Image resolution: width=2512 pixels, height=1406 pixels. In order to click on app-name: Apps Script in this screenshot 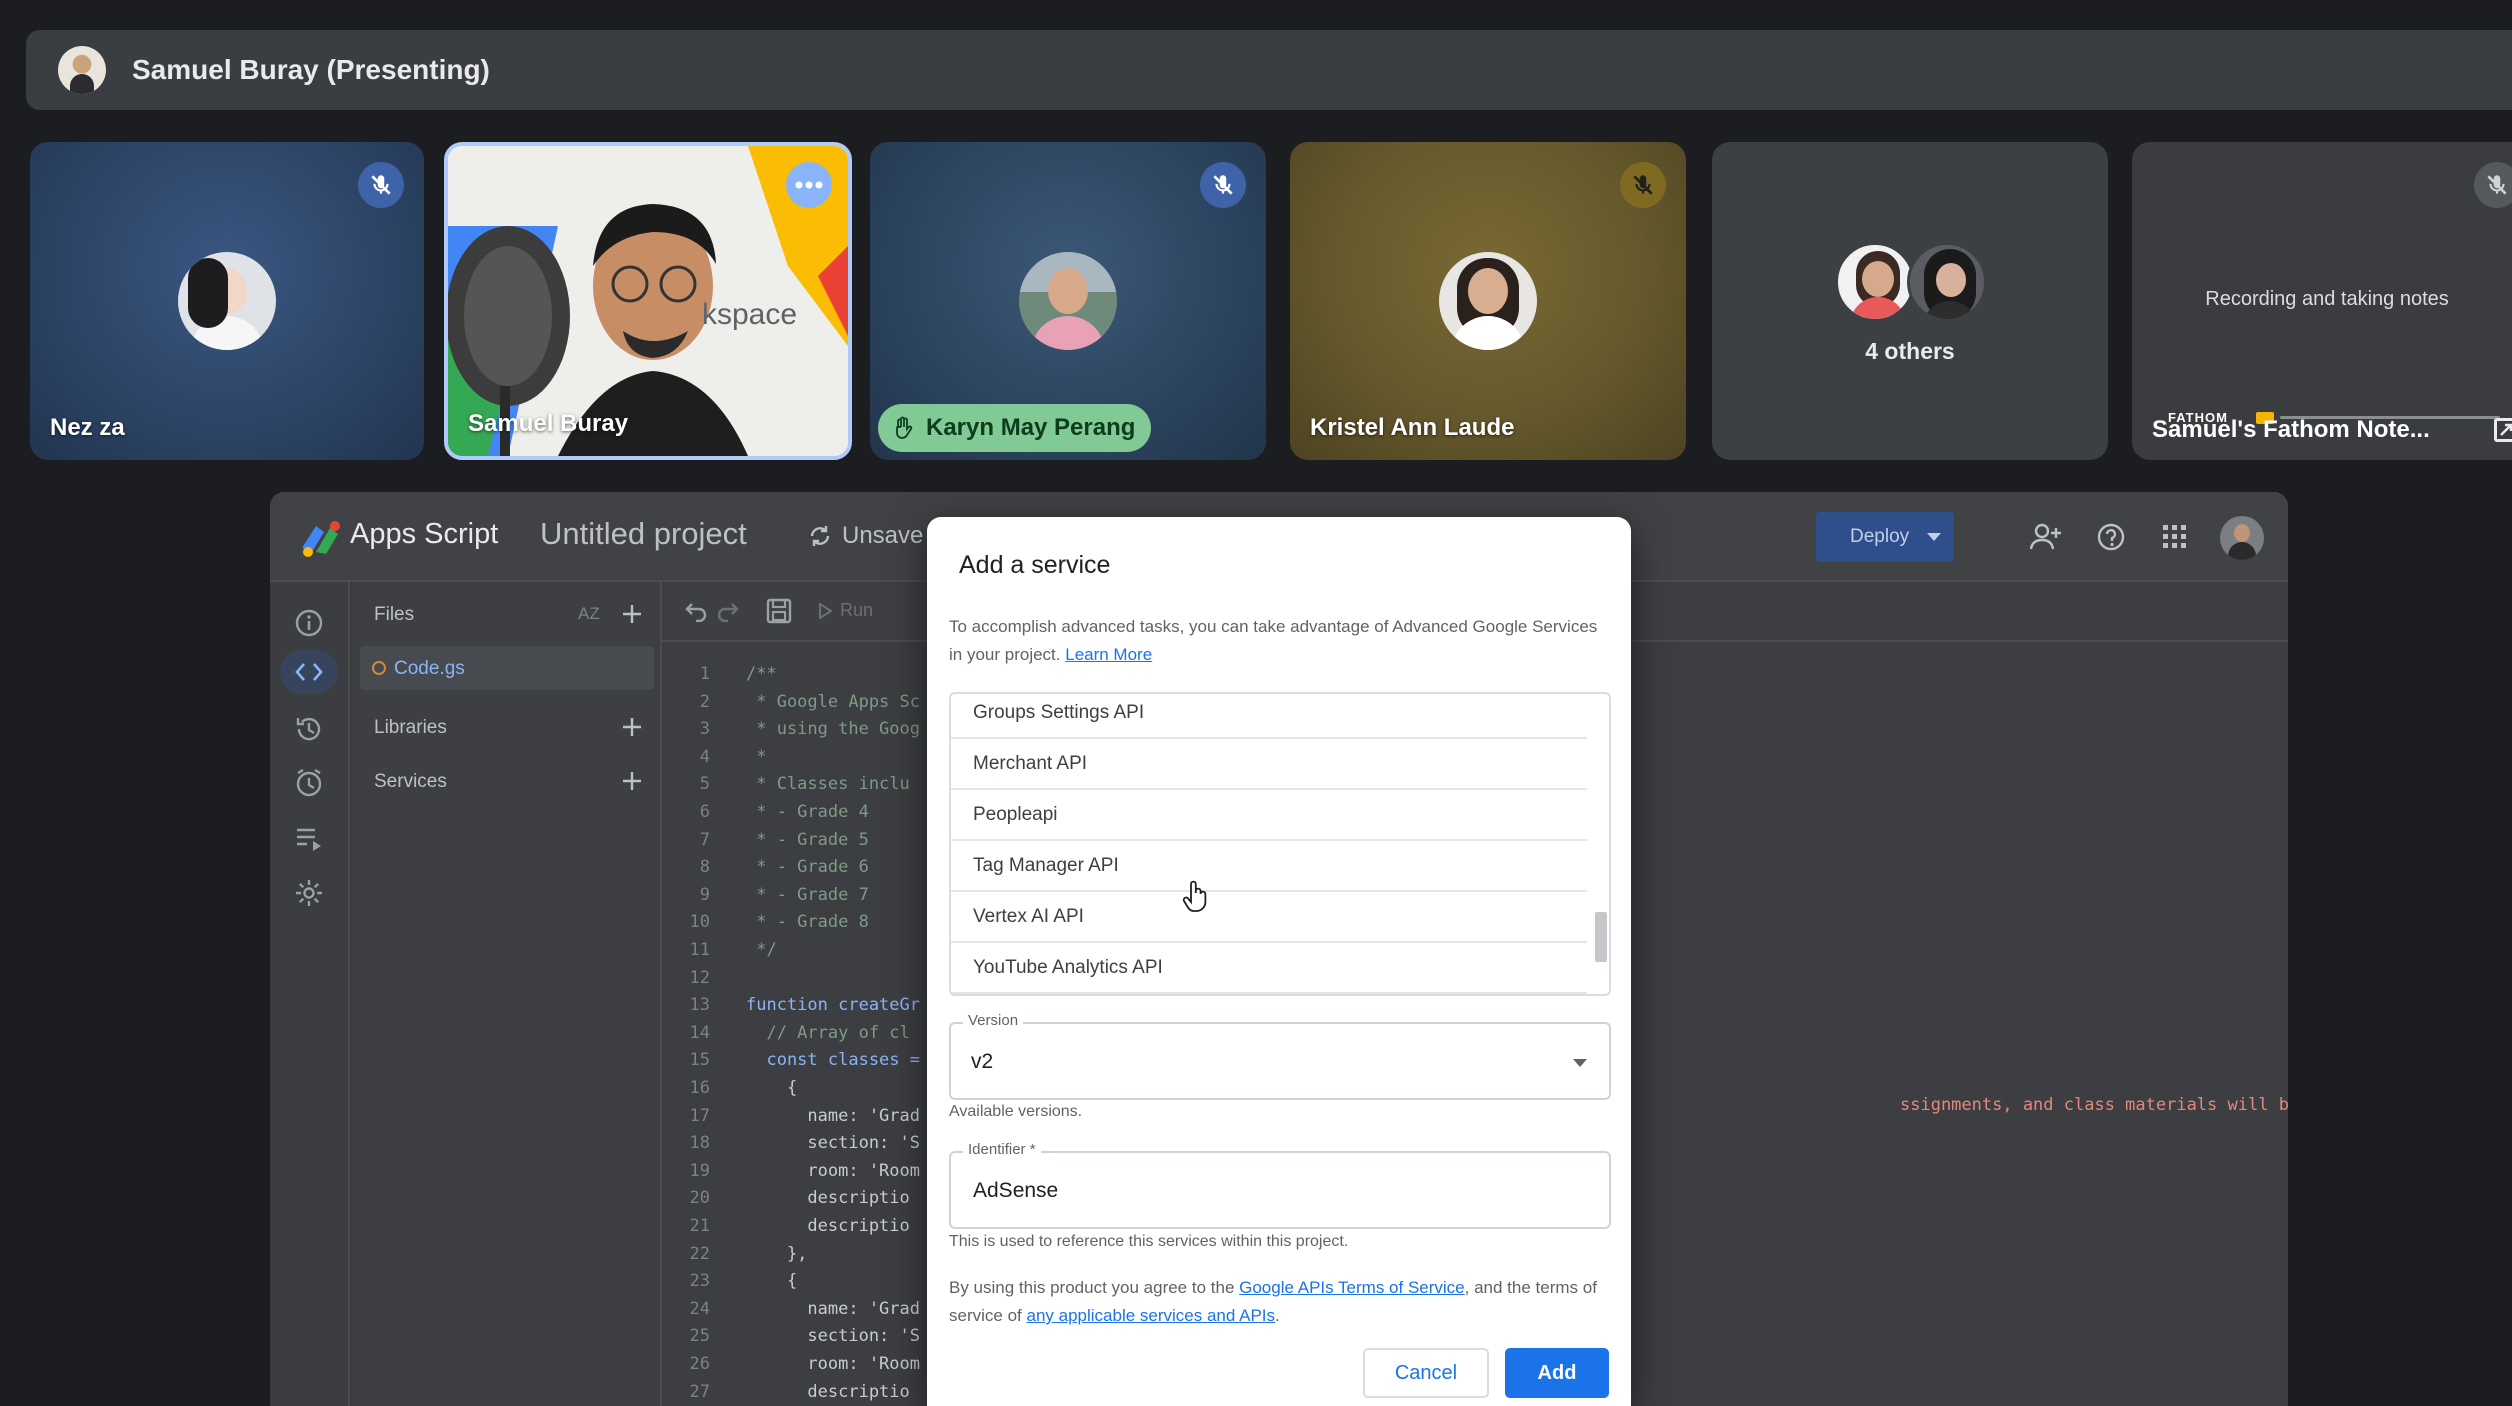, I will do `click(424, 534)`.